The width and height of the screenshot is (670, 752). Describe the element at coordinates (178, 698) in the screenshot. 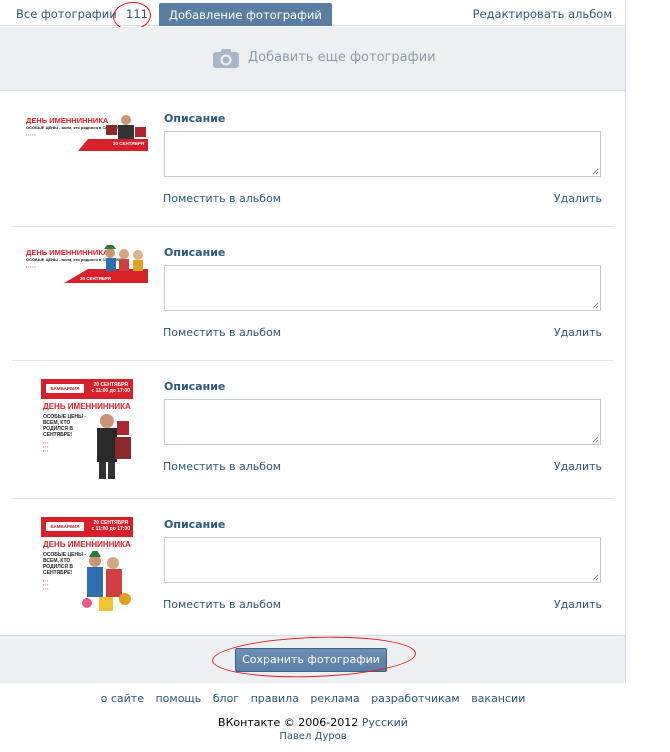

I see `footer-link-help: помощь` at that location.